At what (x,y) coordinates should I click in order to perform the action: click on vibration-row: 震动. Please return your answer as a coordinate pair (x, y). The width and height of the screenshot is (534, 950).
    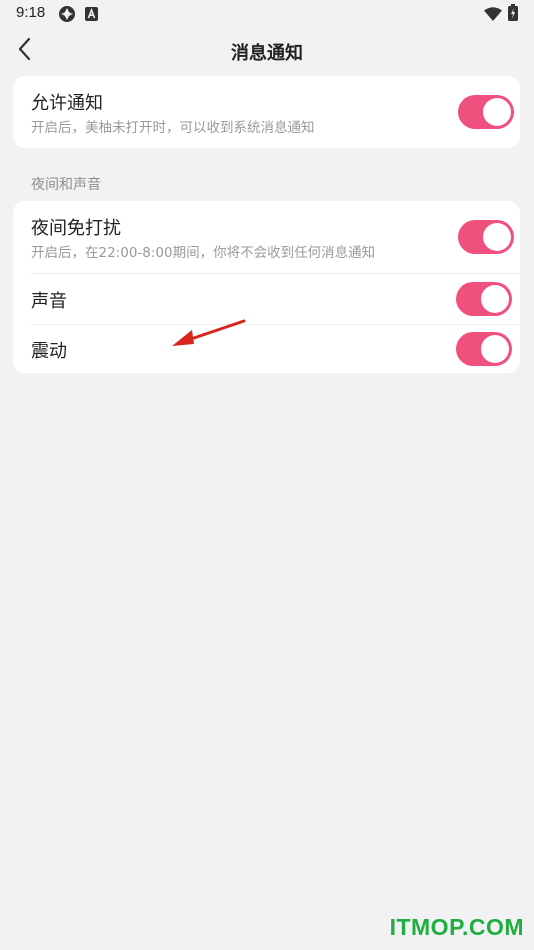
    Looking at the image, I should click on (266, 349).